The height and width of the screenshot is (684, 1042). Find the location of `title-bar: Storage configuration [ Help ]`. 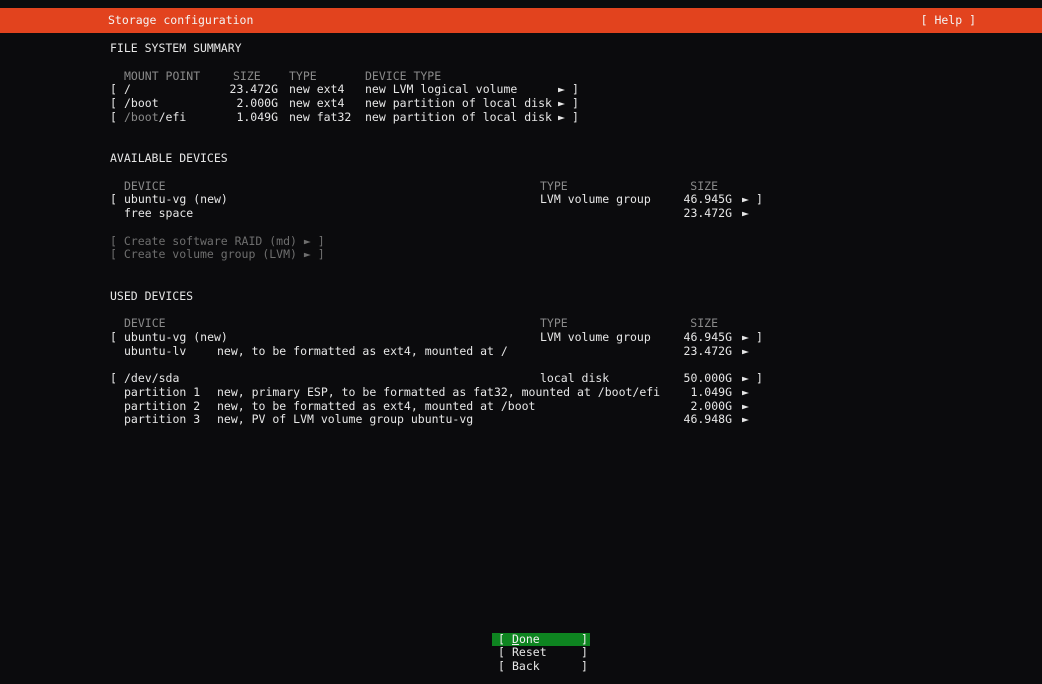

title-bar: Storage configuration [ Help ] is located at coordinates (521, 20).